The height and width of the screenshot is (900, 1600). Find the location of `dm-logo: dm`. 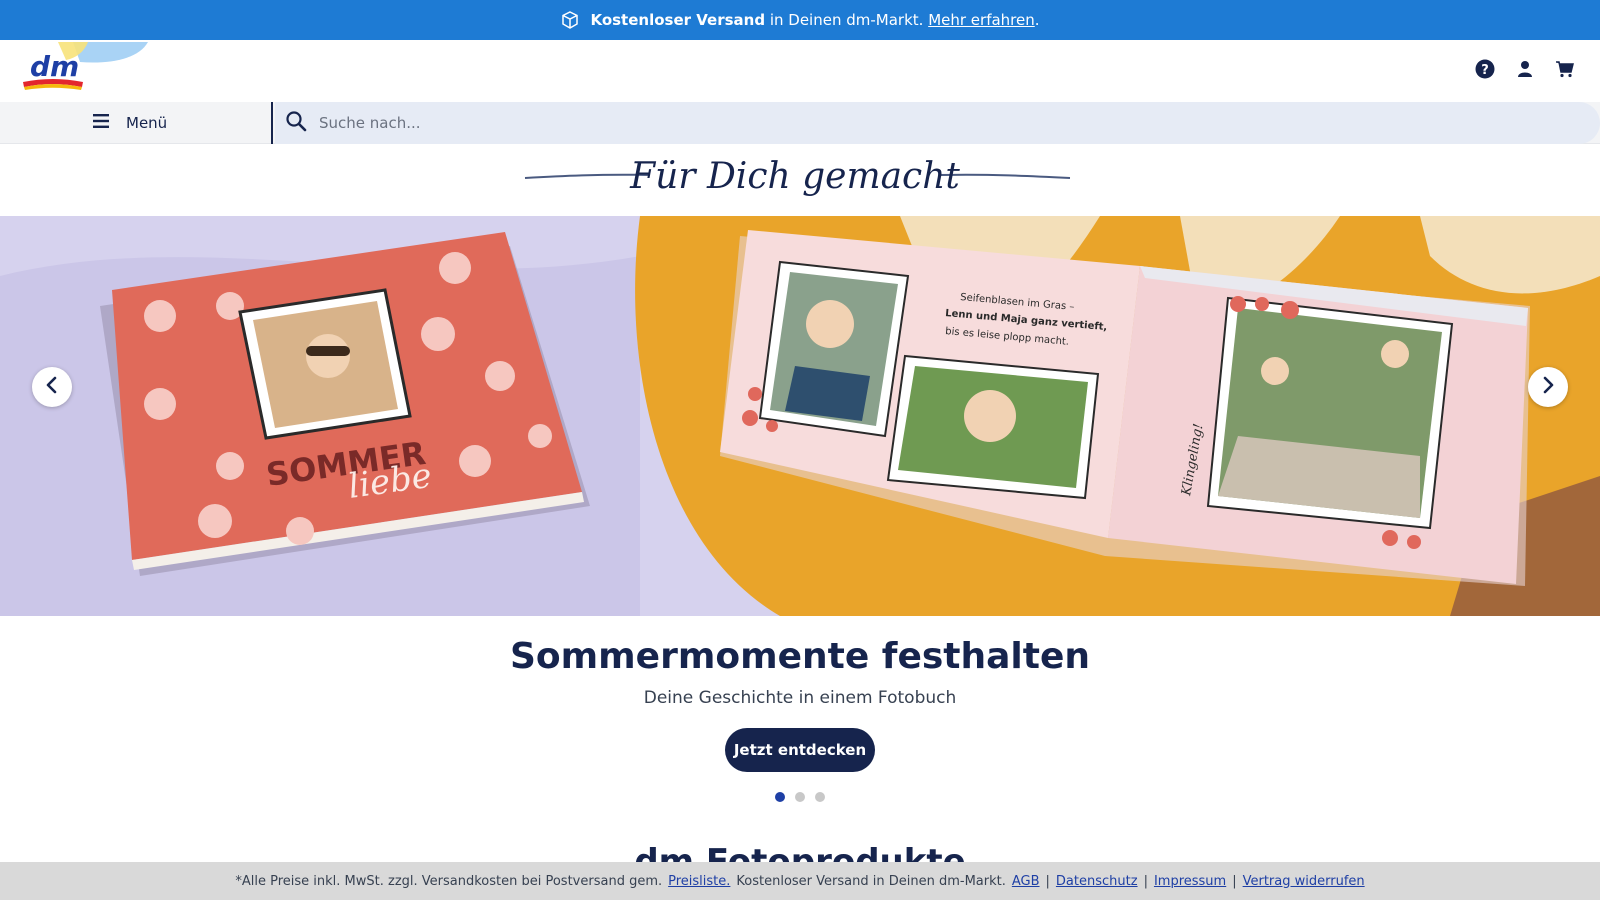

dm-logo: dm is located at coordinates (83, 70).